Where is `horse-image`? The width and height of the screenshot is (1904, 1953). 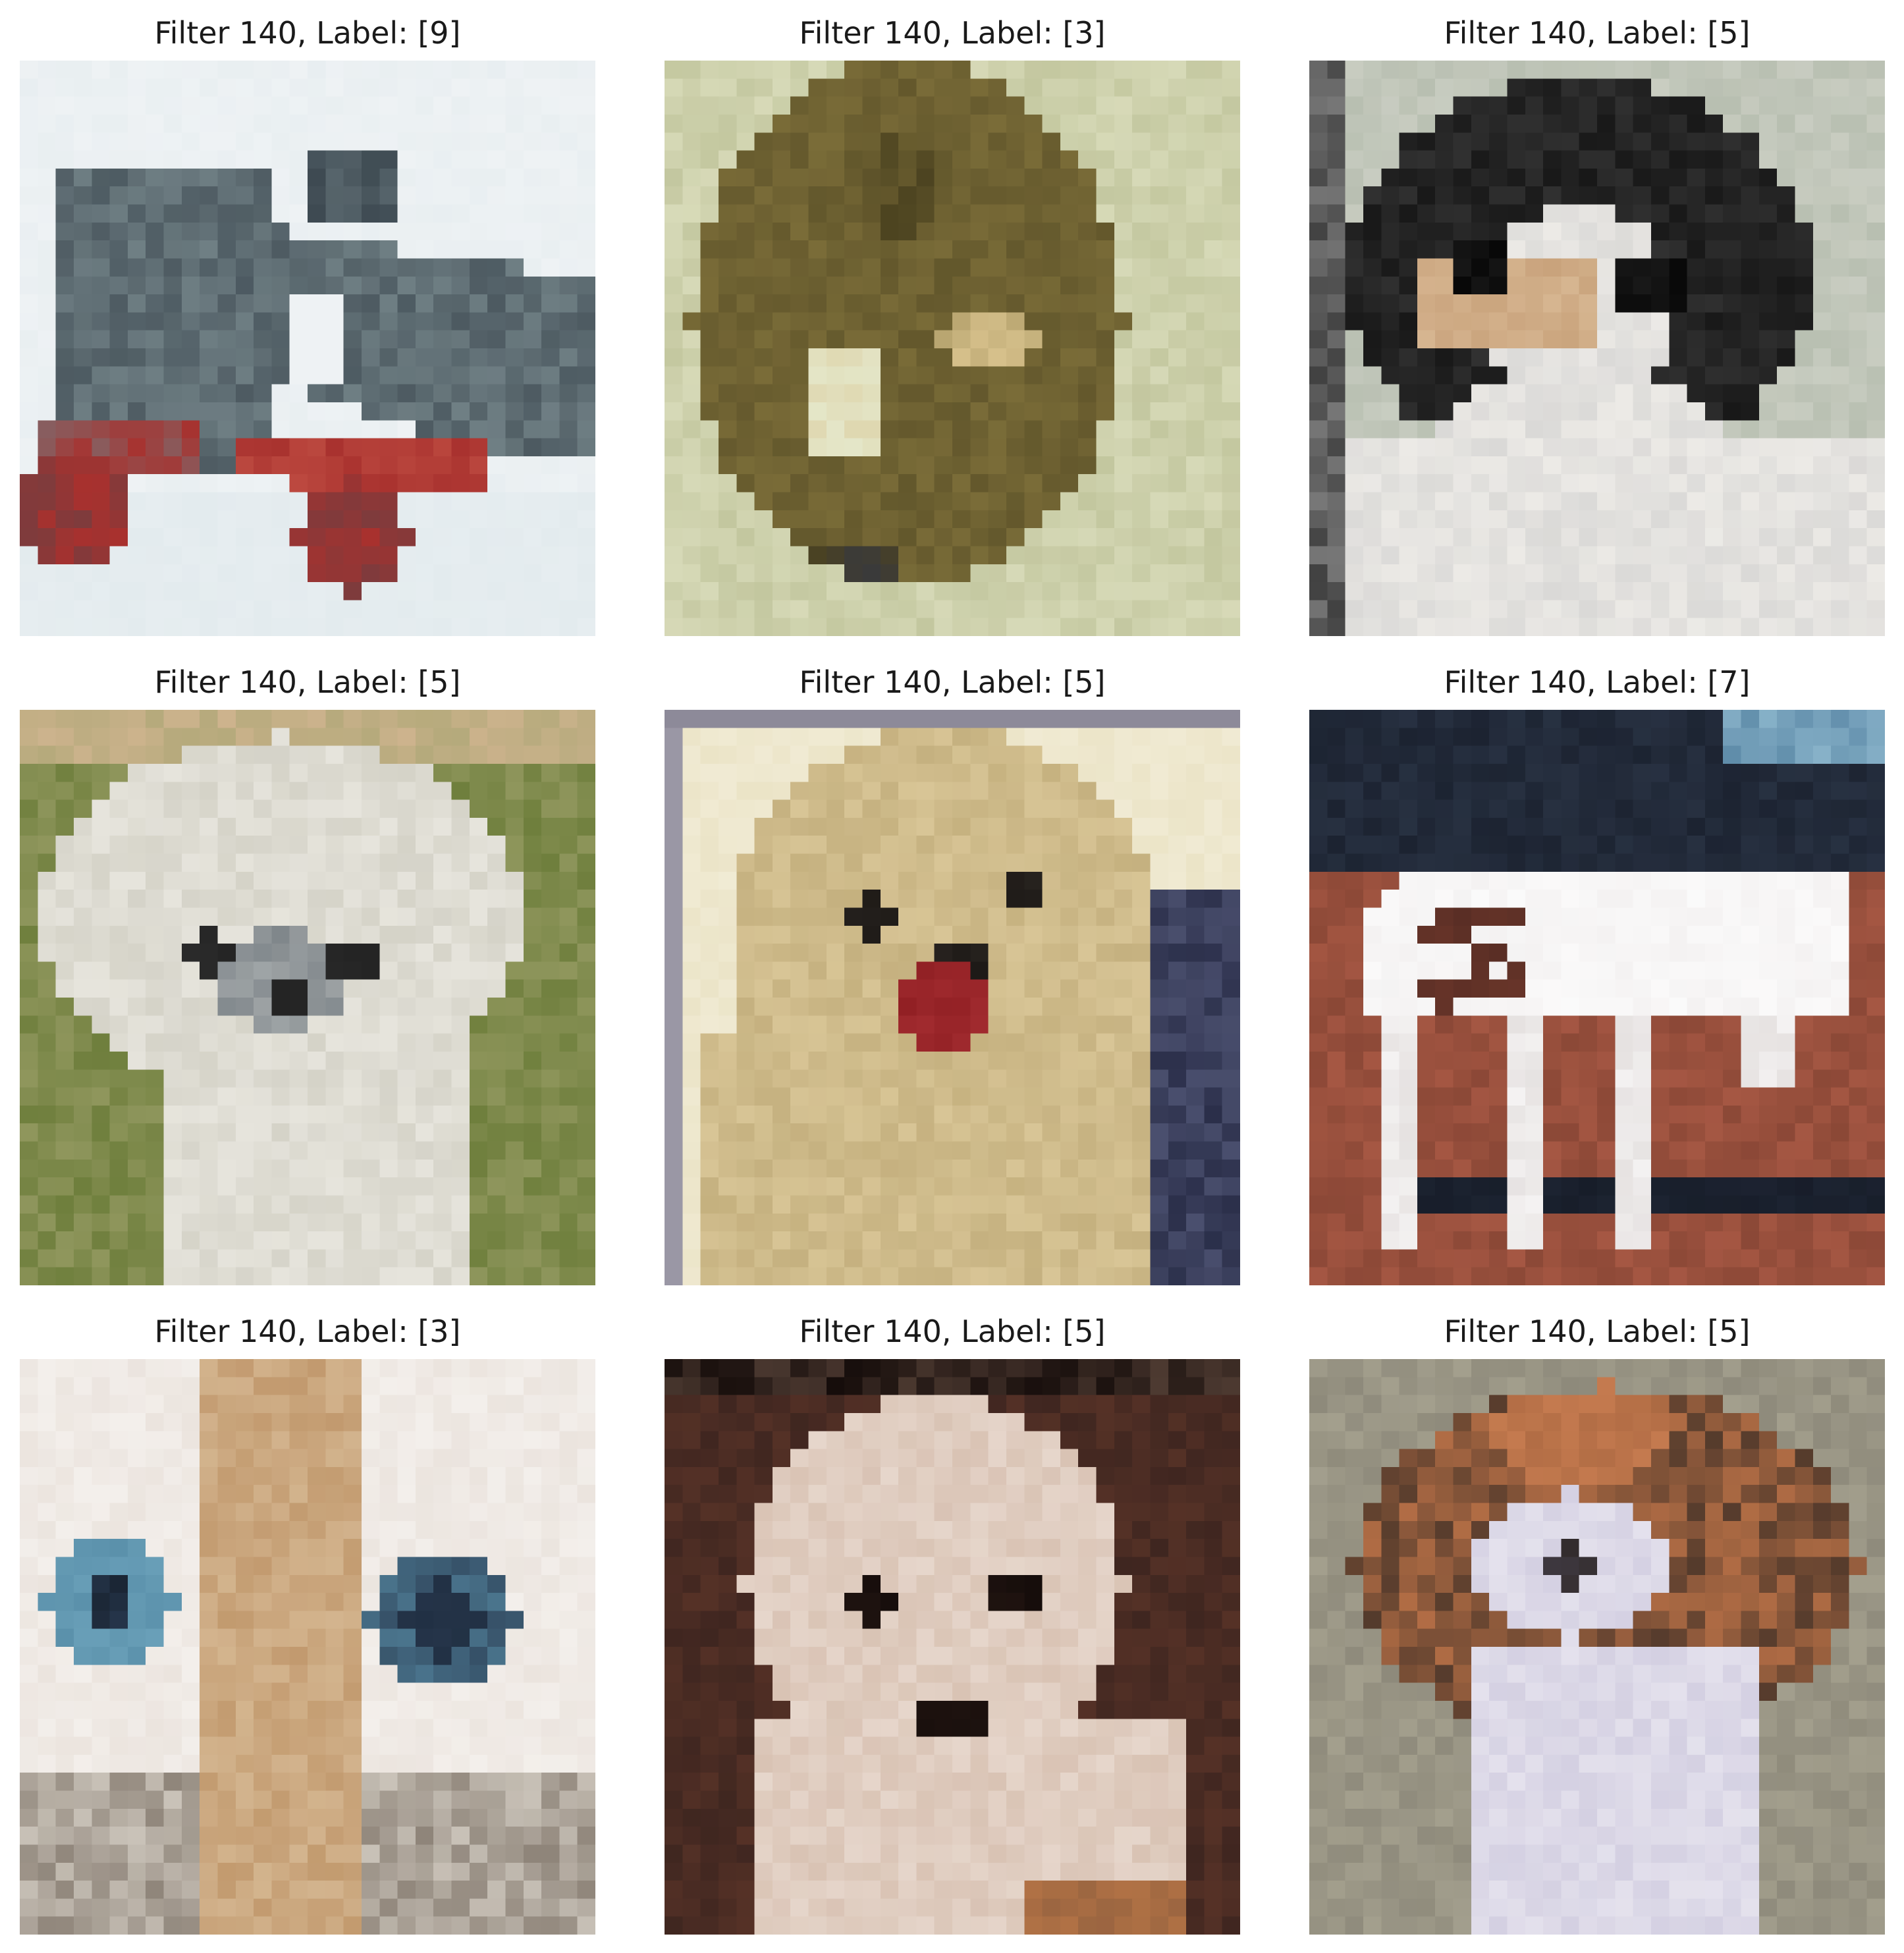
horse-image is located at coordinates (1597, 997).